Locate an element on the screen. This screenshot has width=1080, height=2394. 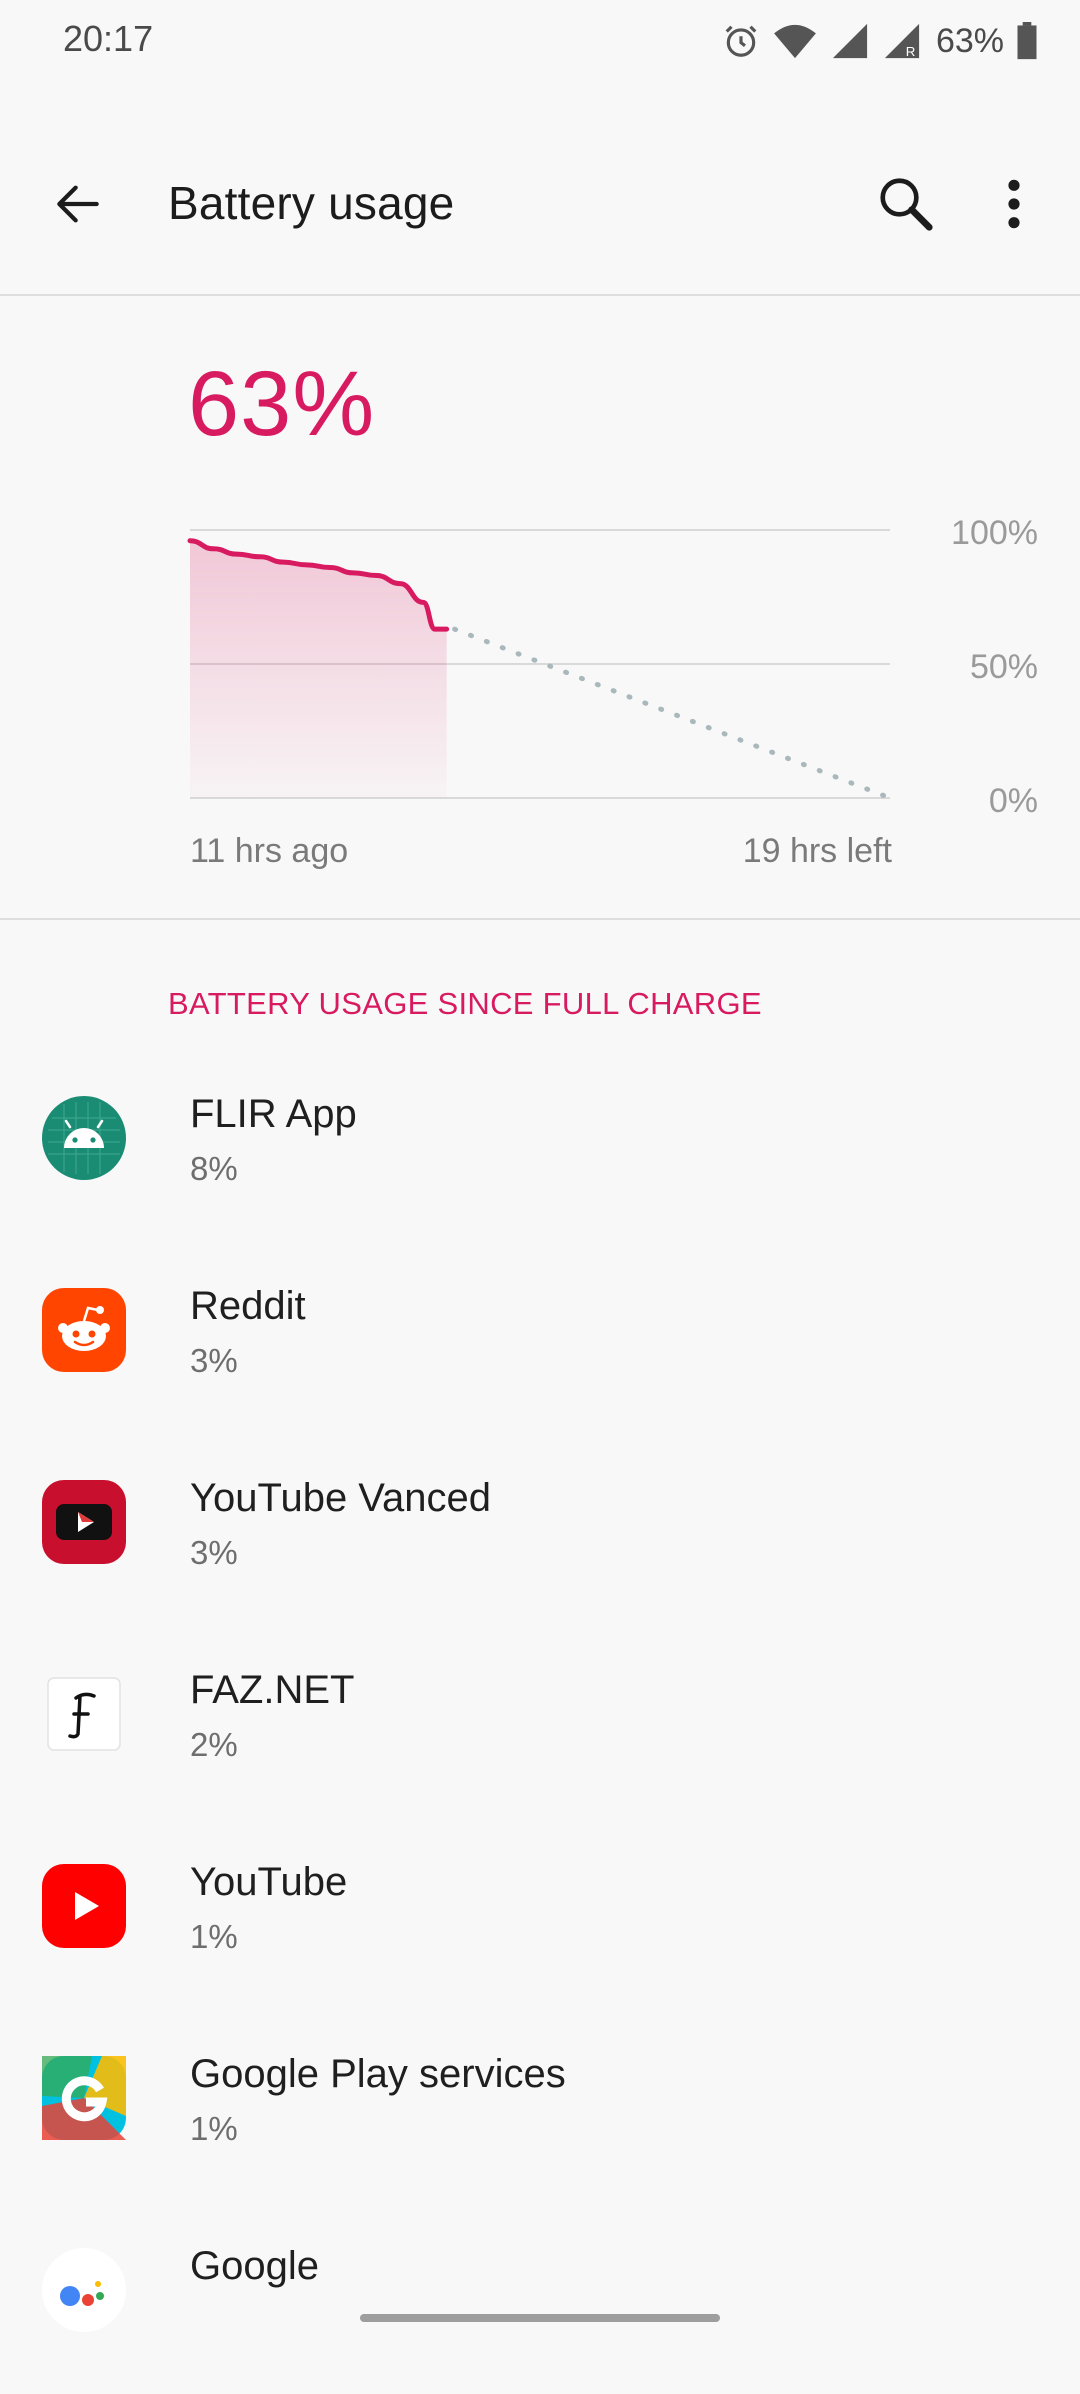
svg-text: R is located at coordinates (911, 51).